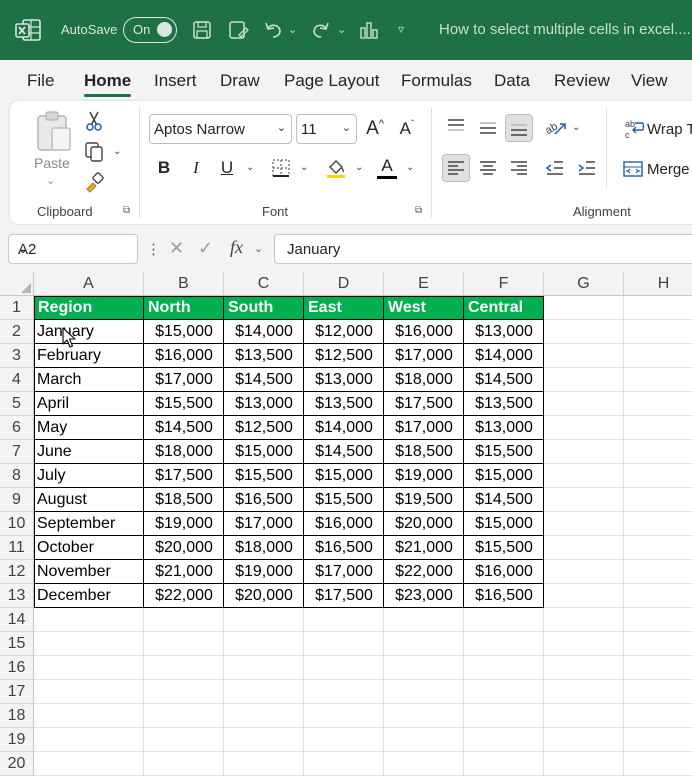 The height and width of the screenshot is (776, 692). I want to click on value-cell: $12,000, so click(344, 332).